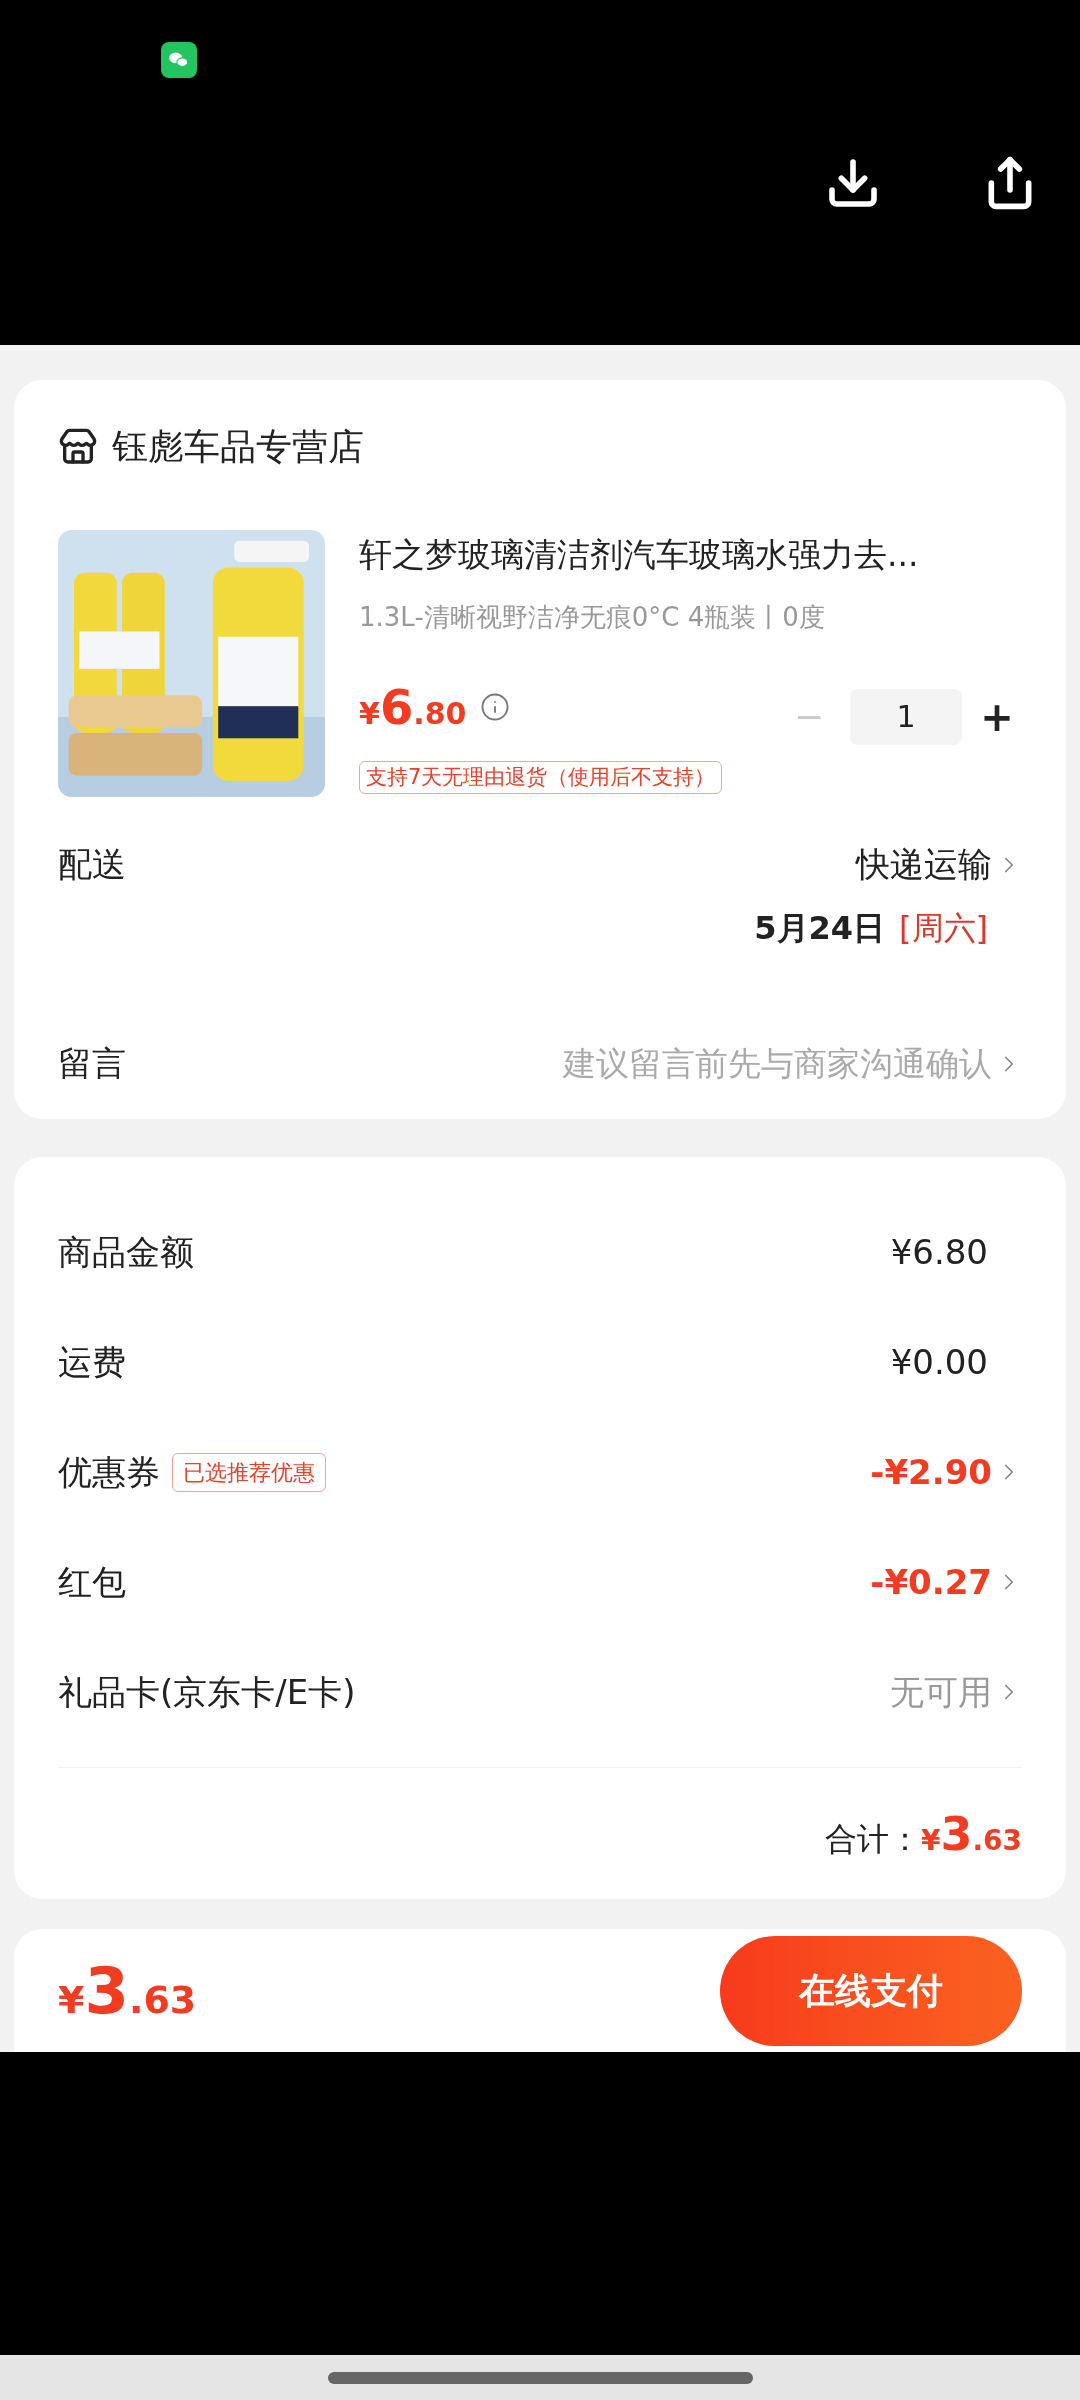 The width and height of the screenshot is (1080, 2400). What do you see at coordinates (939, 1362) in the screenshot?
I see `fee-value: ¥0.00` at bounding box center [939, 1362].